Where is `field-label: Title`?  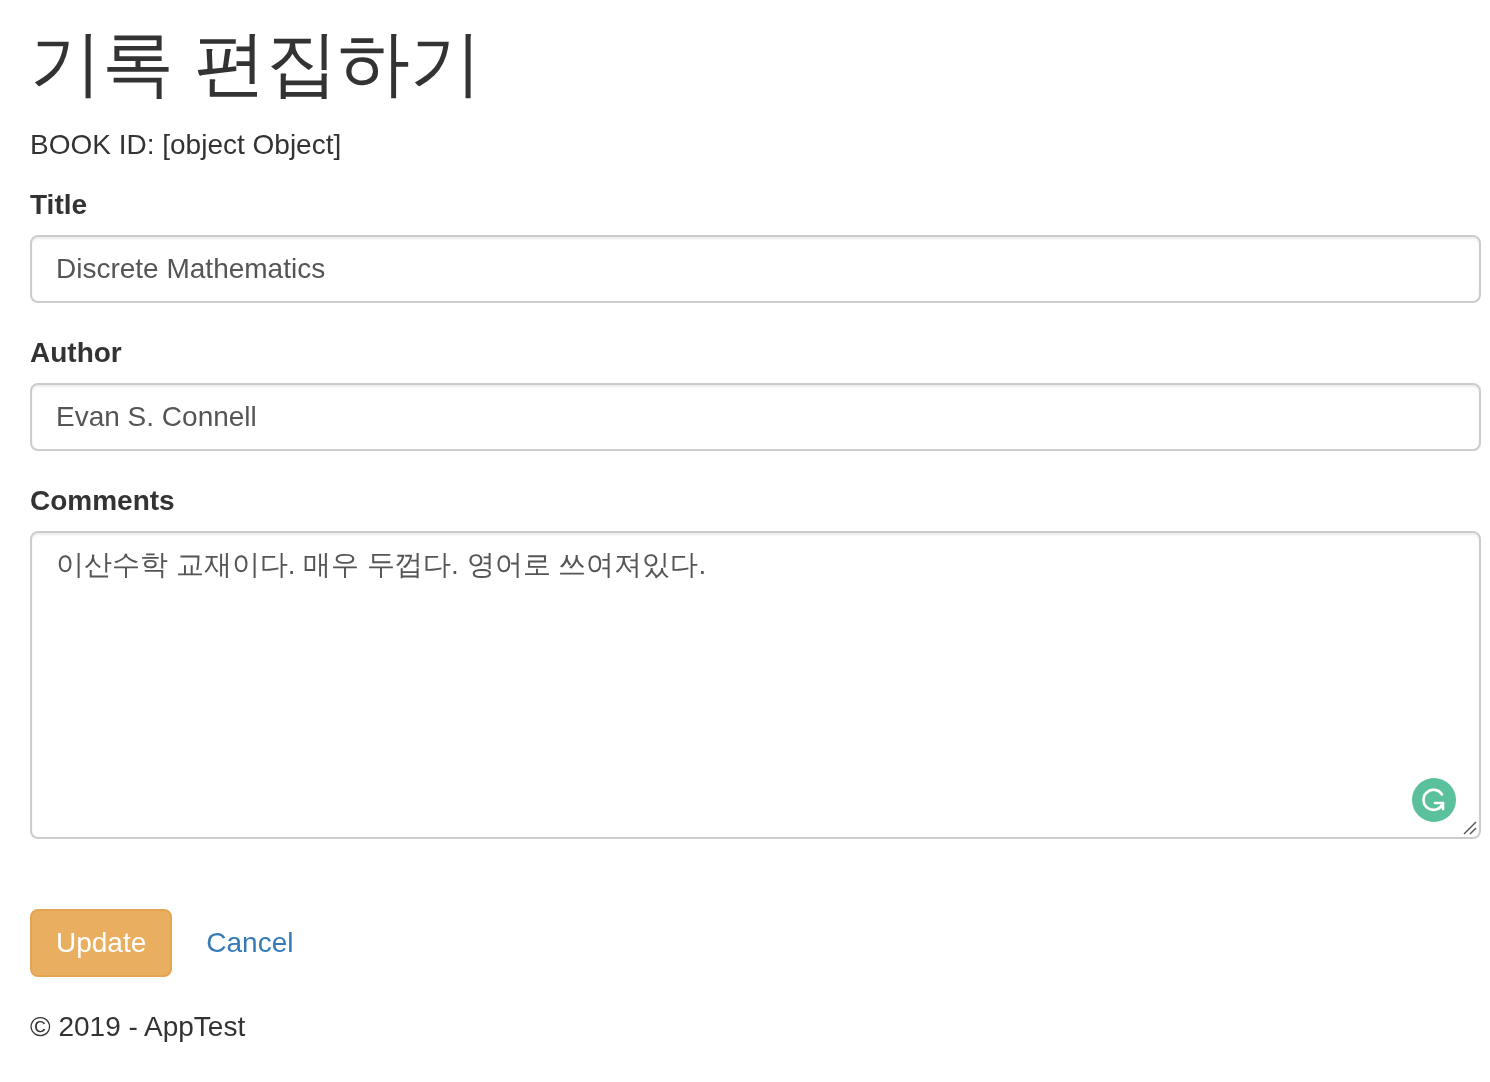 field-label: Title is located at coordinates (59, 205).